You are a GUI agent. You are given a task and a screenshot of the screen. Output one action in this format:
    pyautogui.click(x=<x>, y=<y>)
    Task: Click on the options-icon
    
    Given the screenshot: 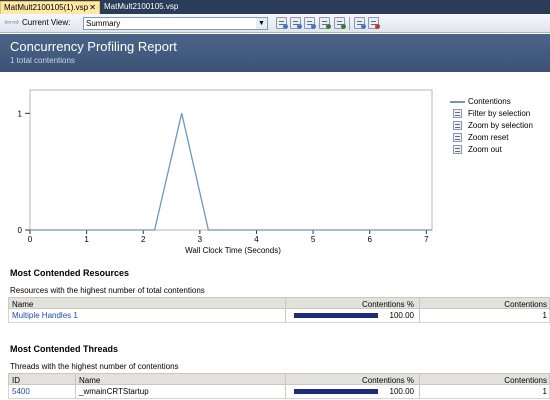 What is the action you would take?
    pyautogui.click(x=340, y=23)
    